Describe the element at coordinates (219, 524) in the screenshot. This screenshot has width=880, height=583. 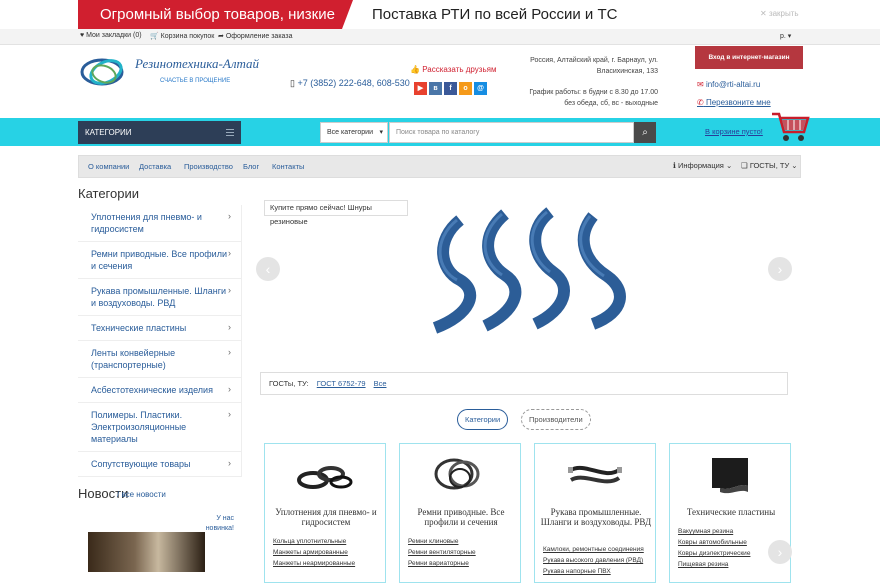
I see `news-badge: У нас новинка!` at that location.